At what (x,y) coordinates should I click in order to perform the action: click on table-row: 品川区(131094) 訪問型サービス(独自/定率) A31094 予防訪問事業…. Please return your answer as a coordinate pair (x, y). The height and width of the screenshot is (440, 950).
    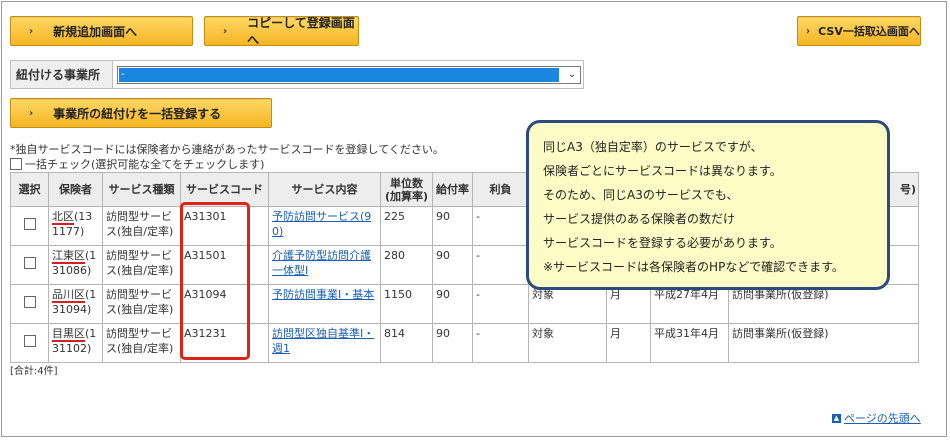
    Looking at the image, I should click on (464, 304).